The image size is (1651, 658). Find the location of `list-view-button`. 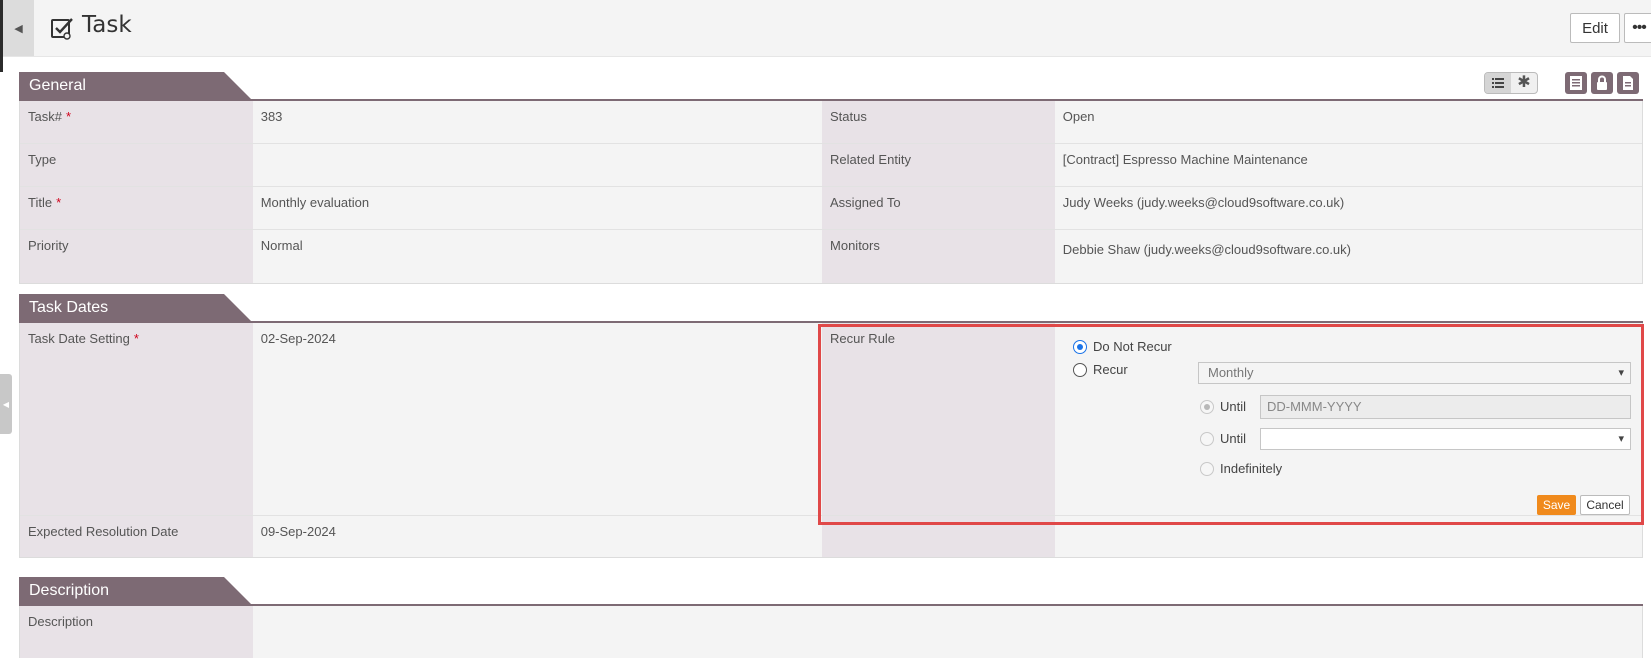

list-view-button is located at coordinates (1498, 83).